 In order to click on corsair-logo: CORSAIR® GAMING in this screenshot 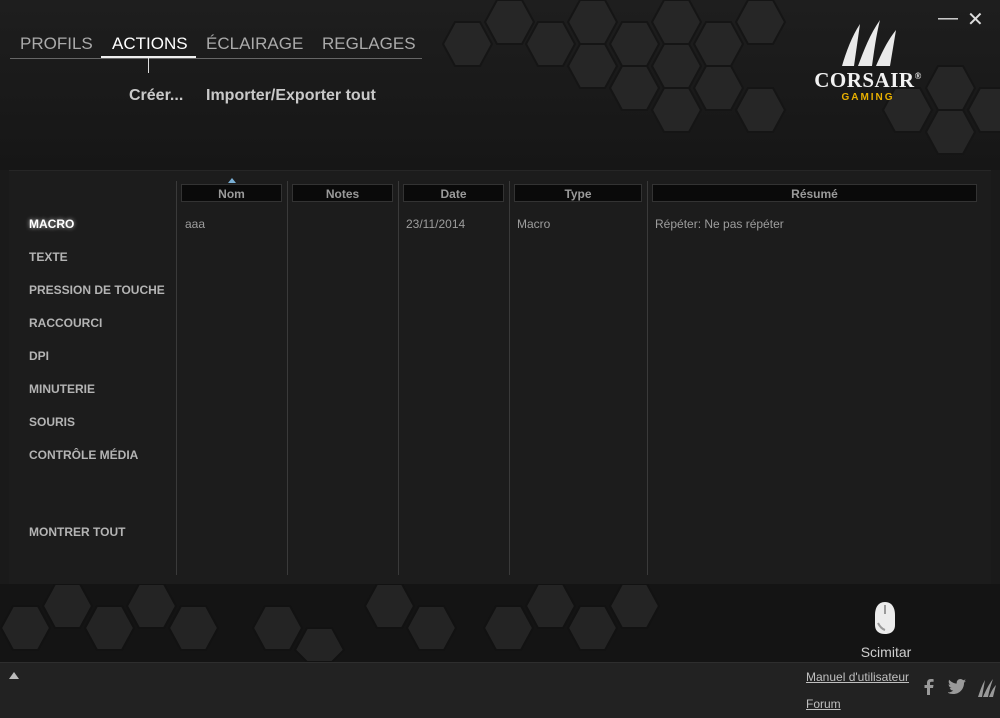, I will do `click(868, 63)`.